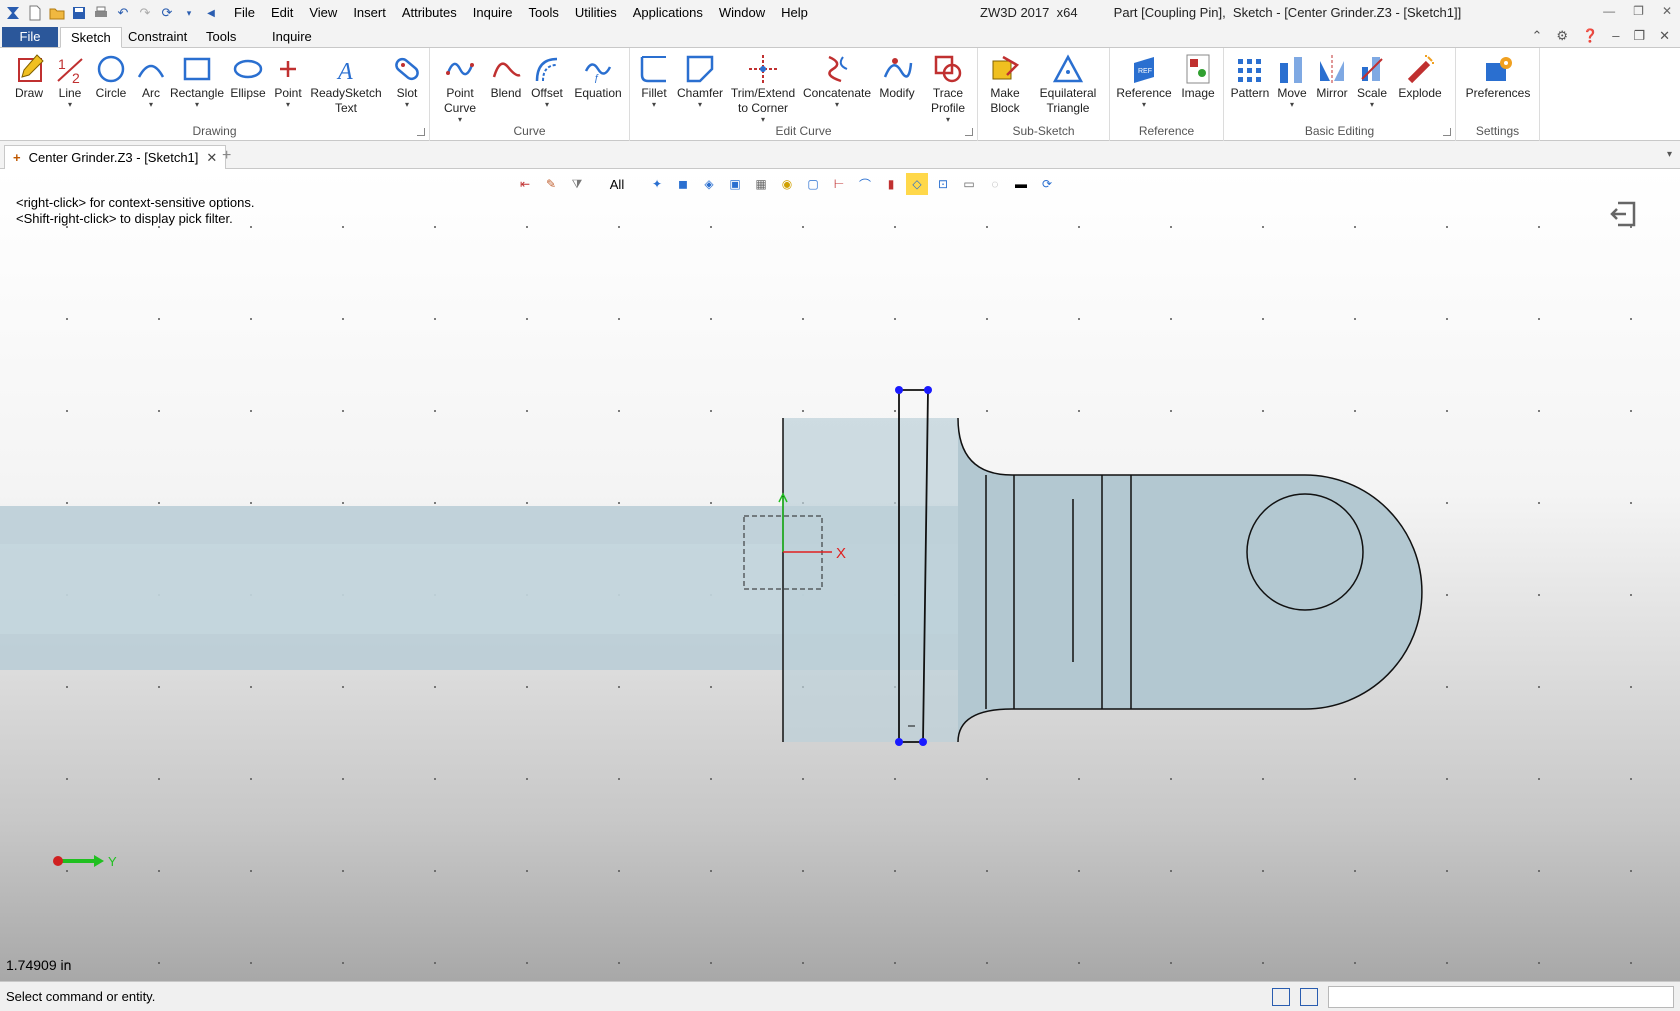  I want to click on pick-filter-select: All, so click(617, 184).